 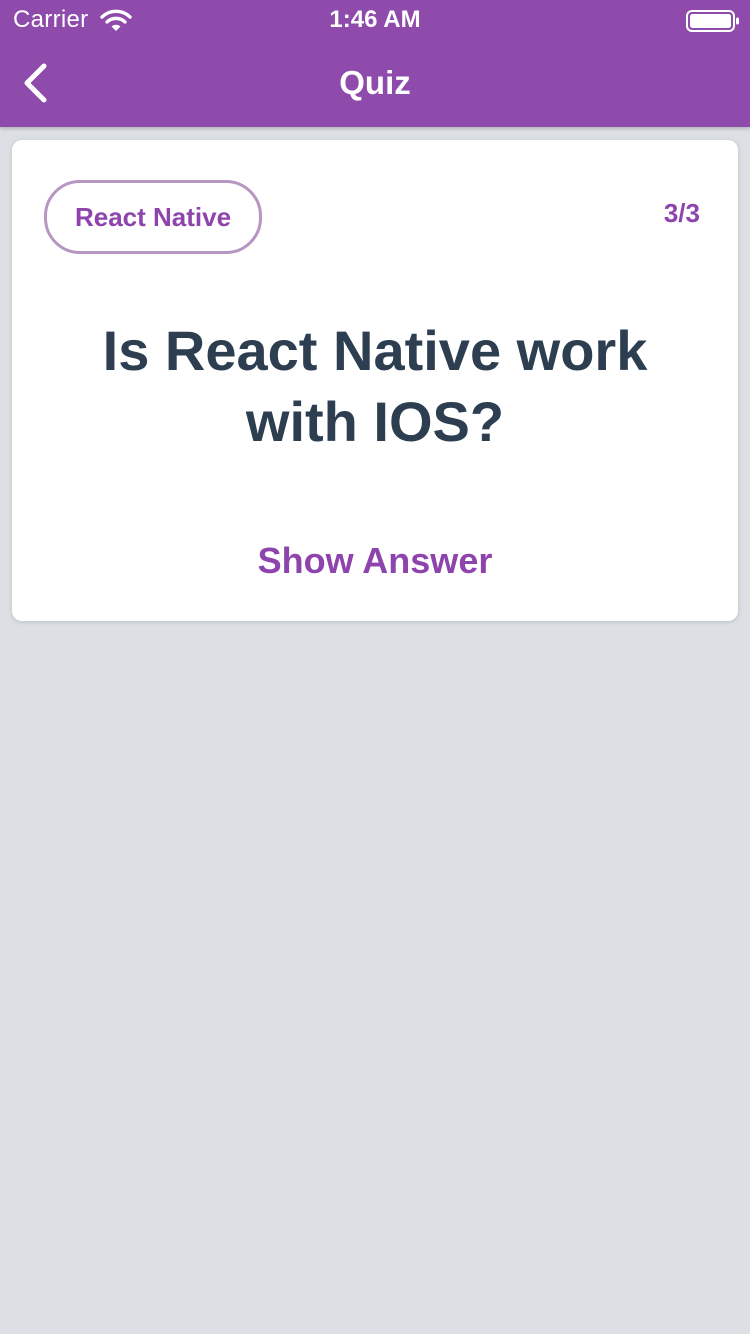 What do you see at coordinates (375, 386) in the screenshot?
I see `question-text: Is React Native work with IOS?` at bounding box center [375, 386].